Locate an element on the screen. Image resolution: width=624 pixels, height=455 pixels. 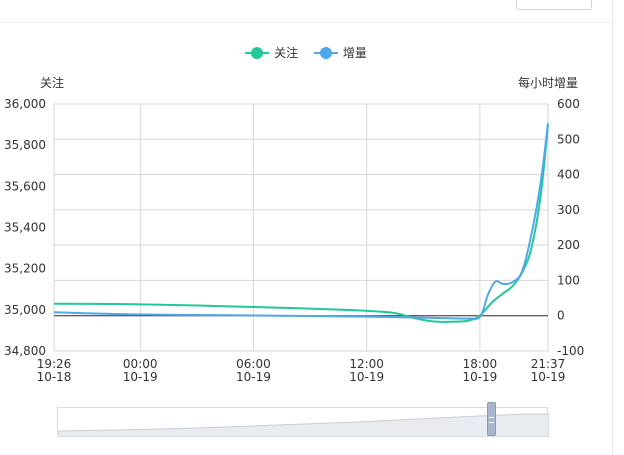
right-tick-label: 600 is located at coordinates (568, 104).